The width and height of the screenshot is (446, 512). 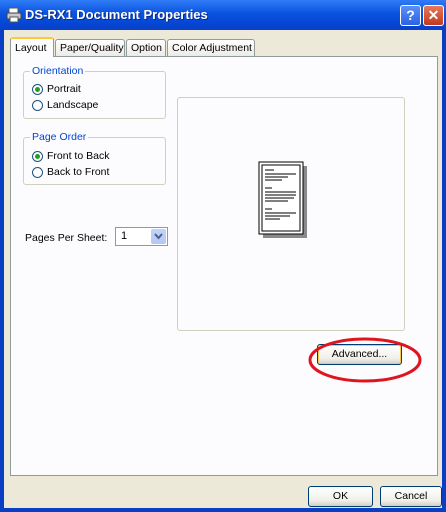 What do you see at coordinates (116, 14) in the screenshot?
I see `window-title: DS-RX1 Document Properties` at bounding box center [116, 14].